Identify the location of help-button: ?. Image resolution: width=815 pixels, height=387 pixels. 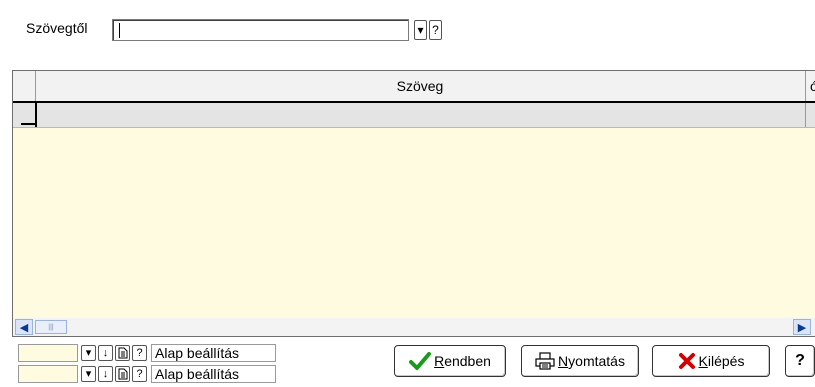
(800, 361).